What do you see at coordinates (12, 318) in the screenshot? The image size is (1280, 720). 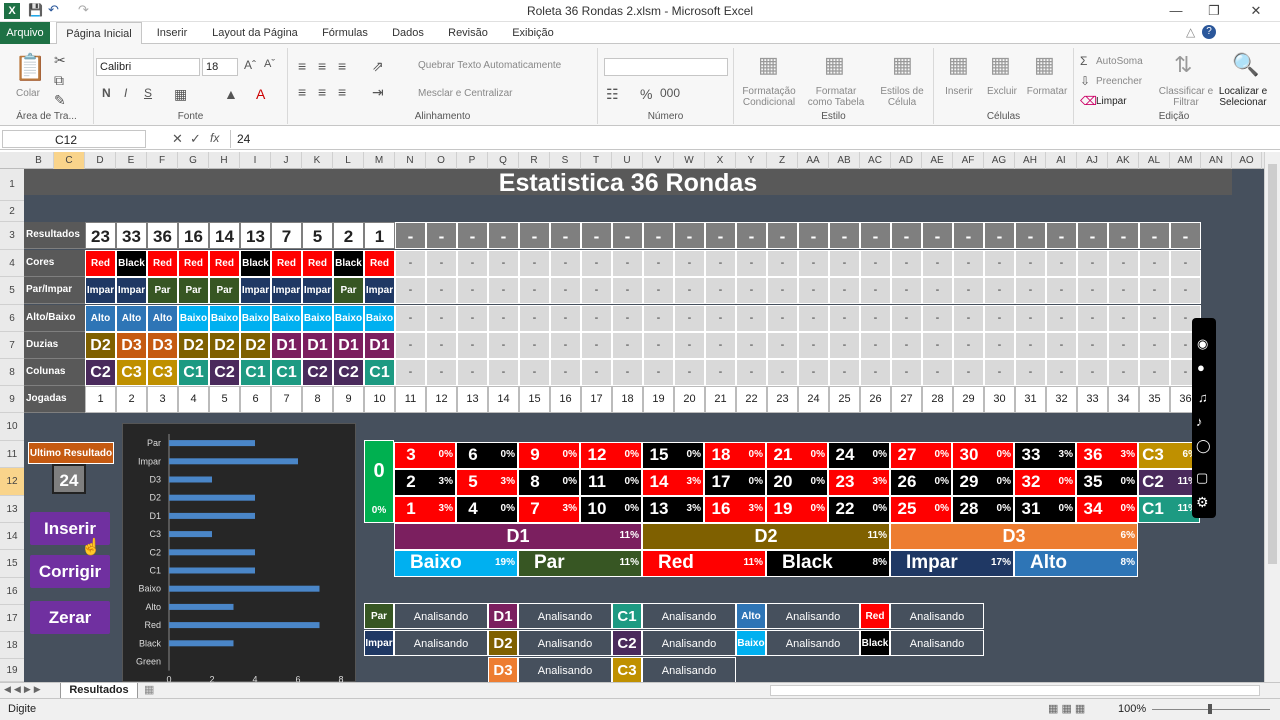 I see `row-header: 6` at bounding box center [12, 318].